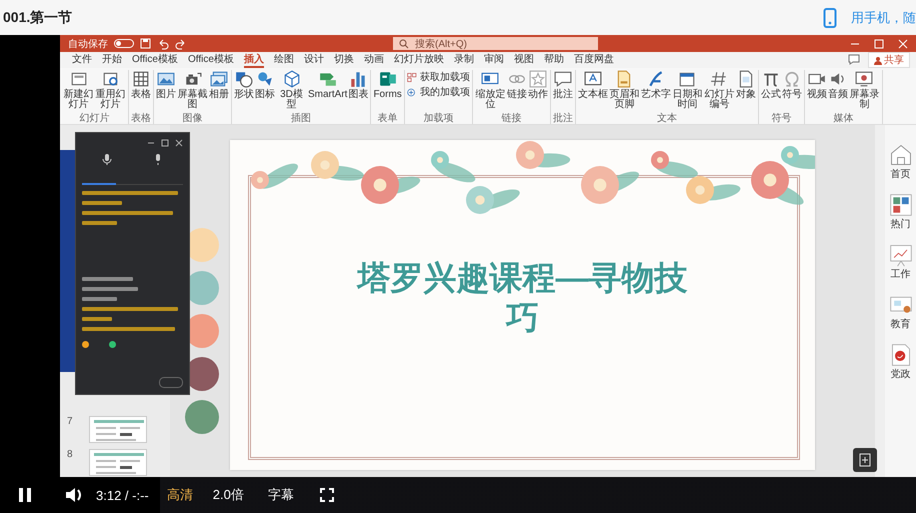 The height and width of the screenshot is (513, 916). What do you see at coordinates (37, 17) in the screenshot?
I see `video-title: 001.第一节` at bounding box center [37, 17].